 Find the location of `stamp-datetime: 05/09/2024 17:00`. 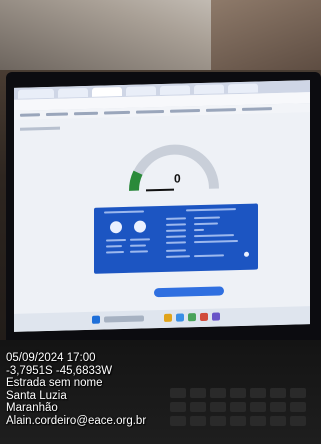

stamp-datetime: 05/09/2024 17:00 is located at coordinates (51, 358).